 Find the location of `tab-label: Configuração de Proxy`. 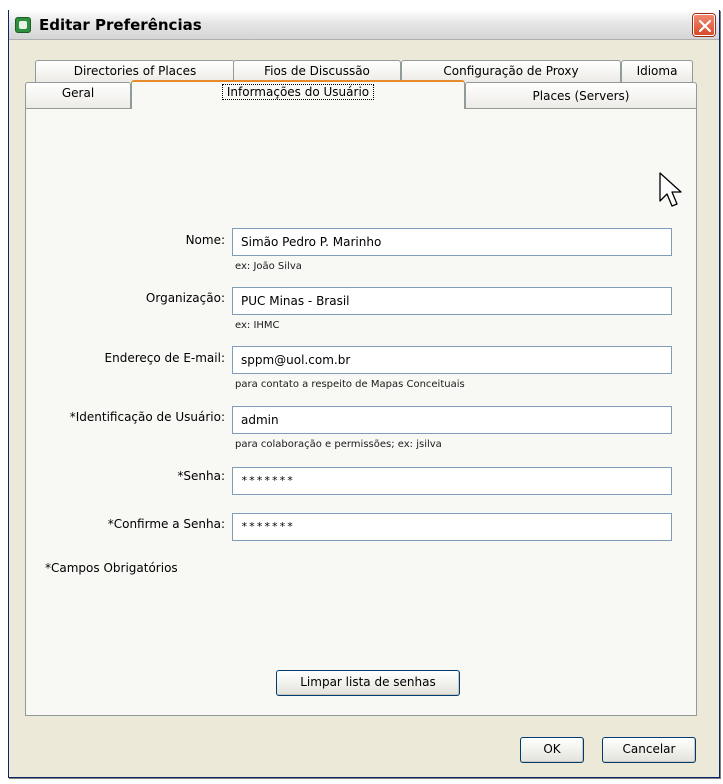

tab-label: Configuração de Proxy is located at coordinates (511, 71).